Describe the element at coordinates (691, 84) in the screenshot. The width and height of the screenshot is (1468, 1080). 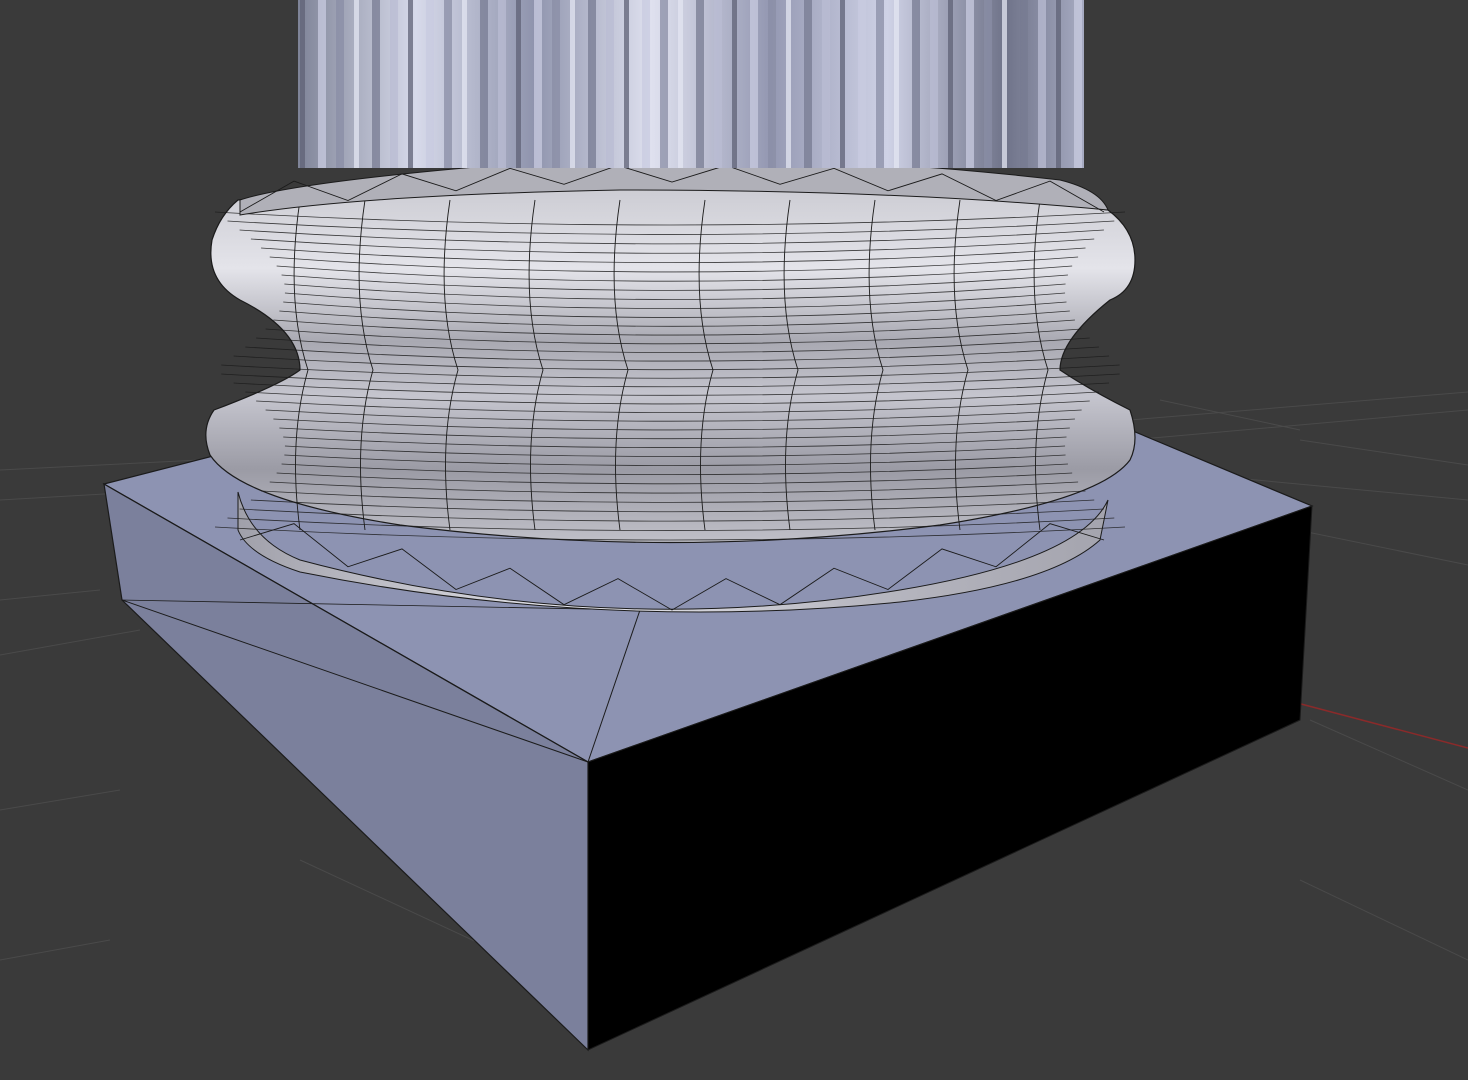
I see `column-shaft` at that location.